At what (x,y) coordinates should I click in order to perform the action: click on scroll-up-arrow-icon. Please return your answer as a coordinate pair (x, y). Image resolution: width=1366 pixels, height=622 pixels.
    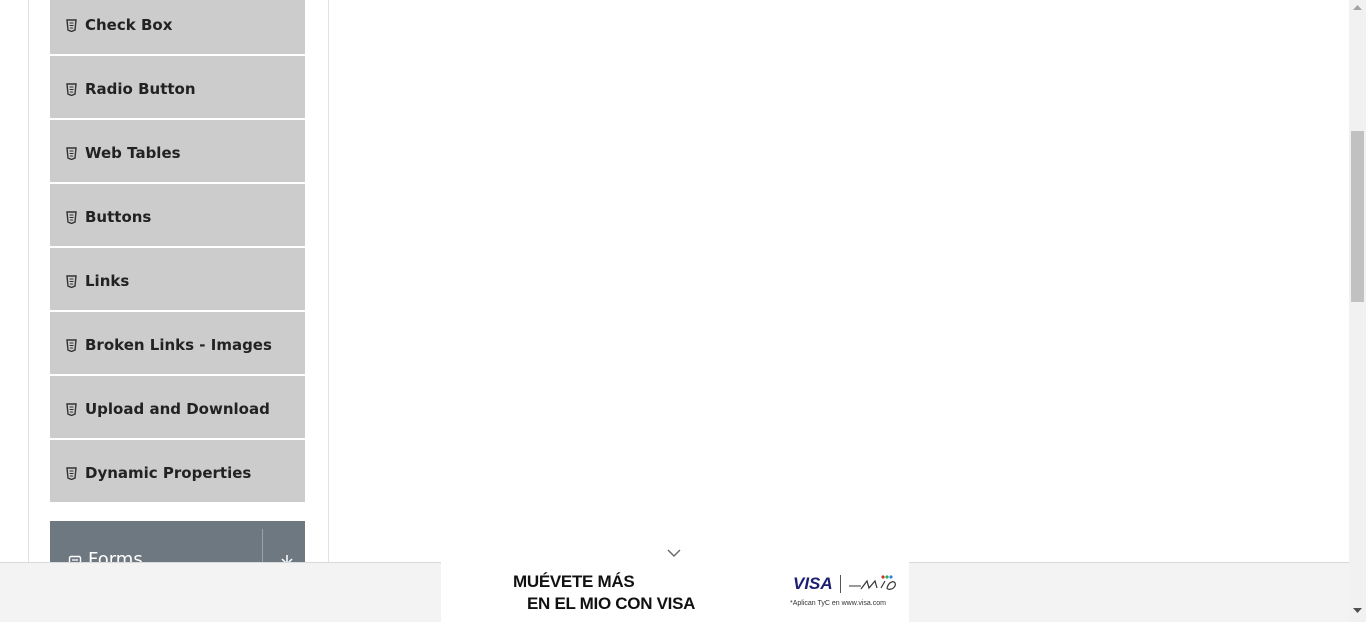
    Looking at the image, I should click on (1357, 7).